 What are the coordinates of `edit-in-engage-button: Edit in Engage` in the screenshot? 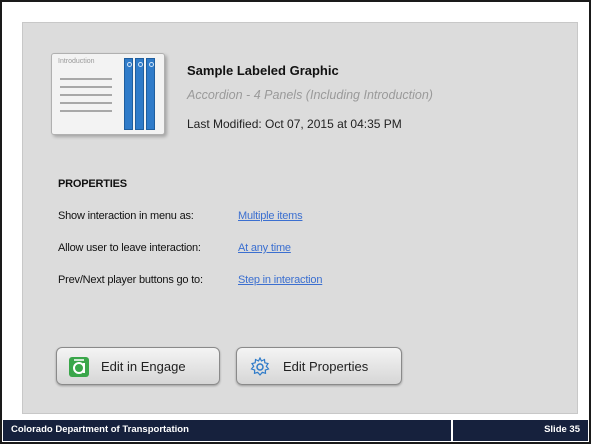 It's located at (138, 366).